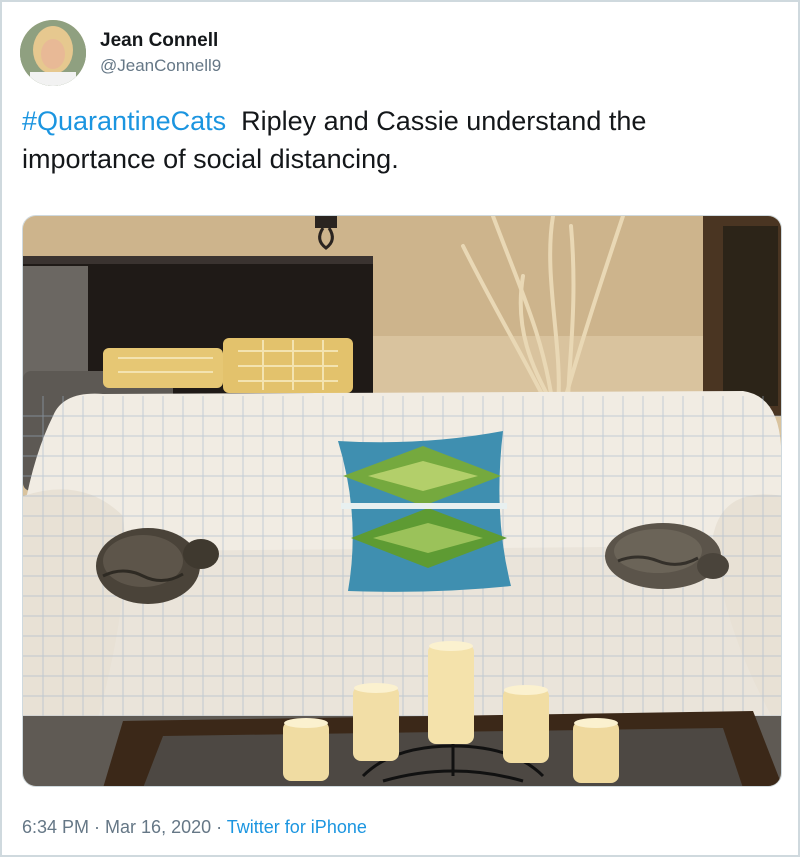 The width and height of the screenshot is (800, 857). Describe the element at coordinates (158, 827) in the screenshot. I see `tweet-date: Mar 16, 2020` at that location.